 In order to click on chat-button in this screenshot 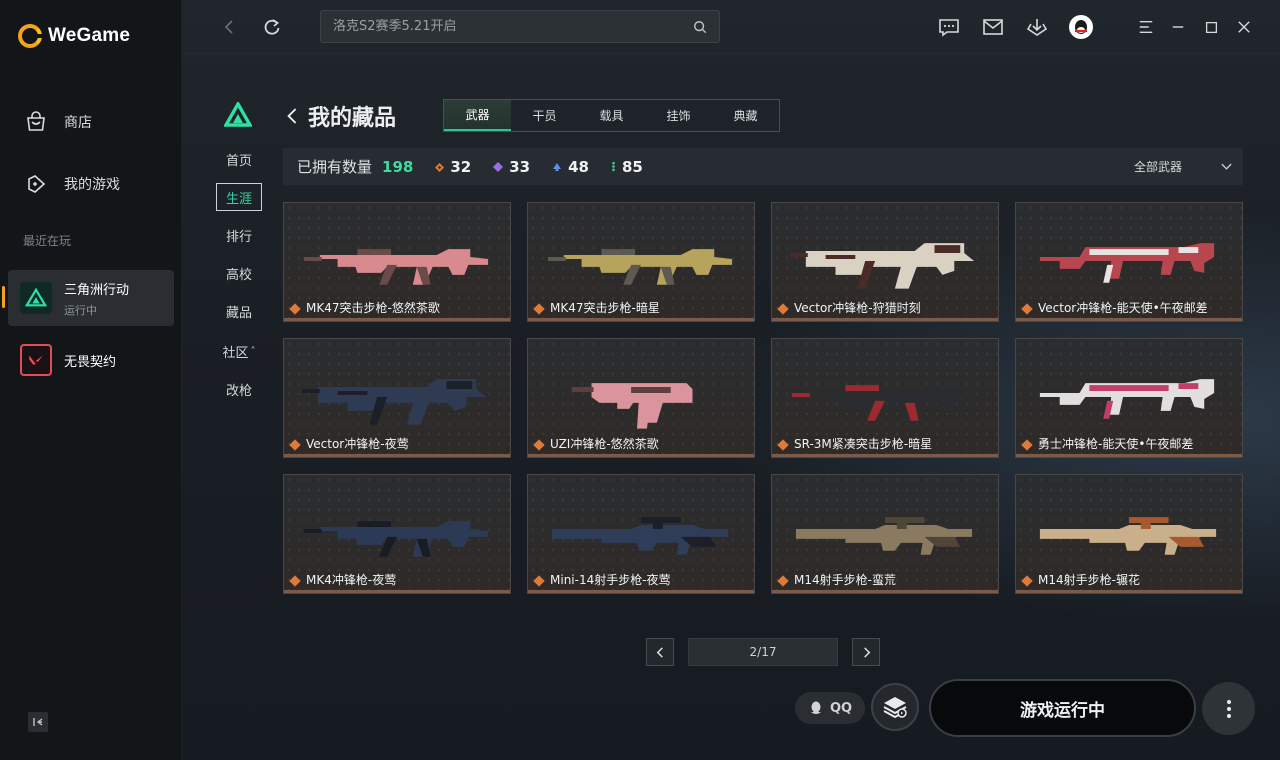, I will do `click(949, 27)`.